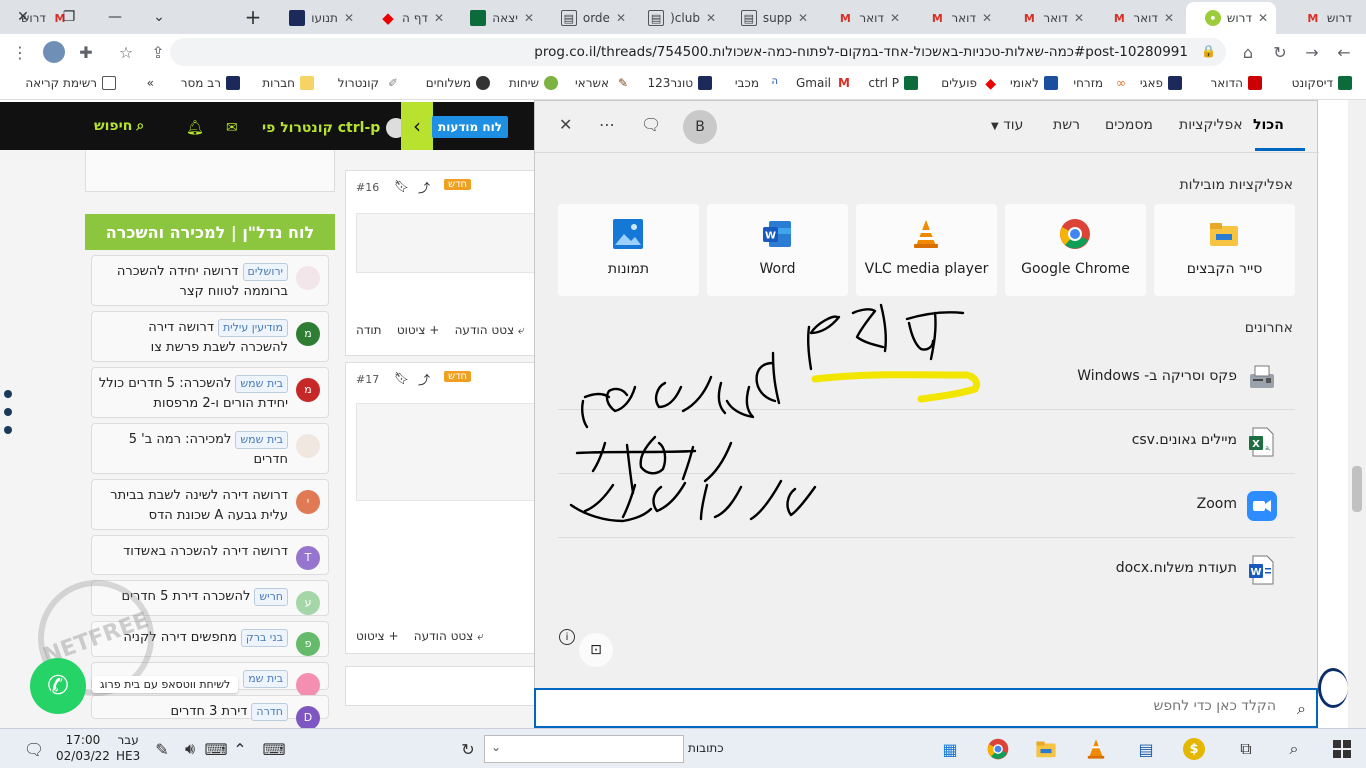  I want to click on post-number: #17, so click(367, 379).